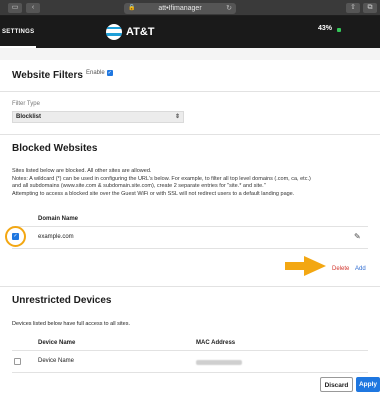 This screenshot has height=400, width=380. I want to click on att-globe-icon, so click(114, 32).